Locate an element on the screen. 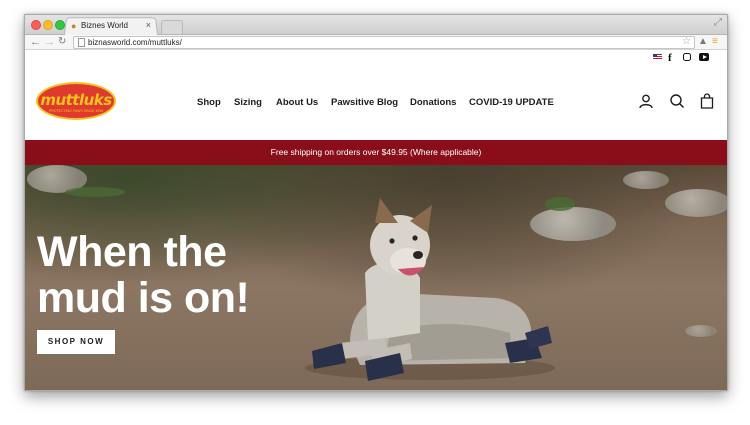 The image size is (750, 425). address-bar: biznasworld.com/muttluks/ ☆ is located at coordinates (384, 42).